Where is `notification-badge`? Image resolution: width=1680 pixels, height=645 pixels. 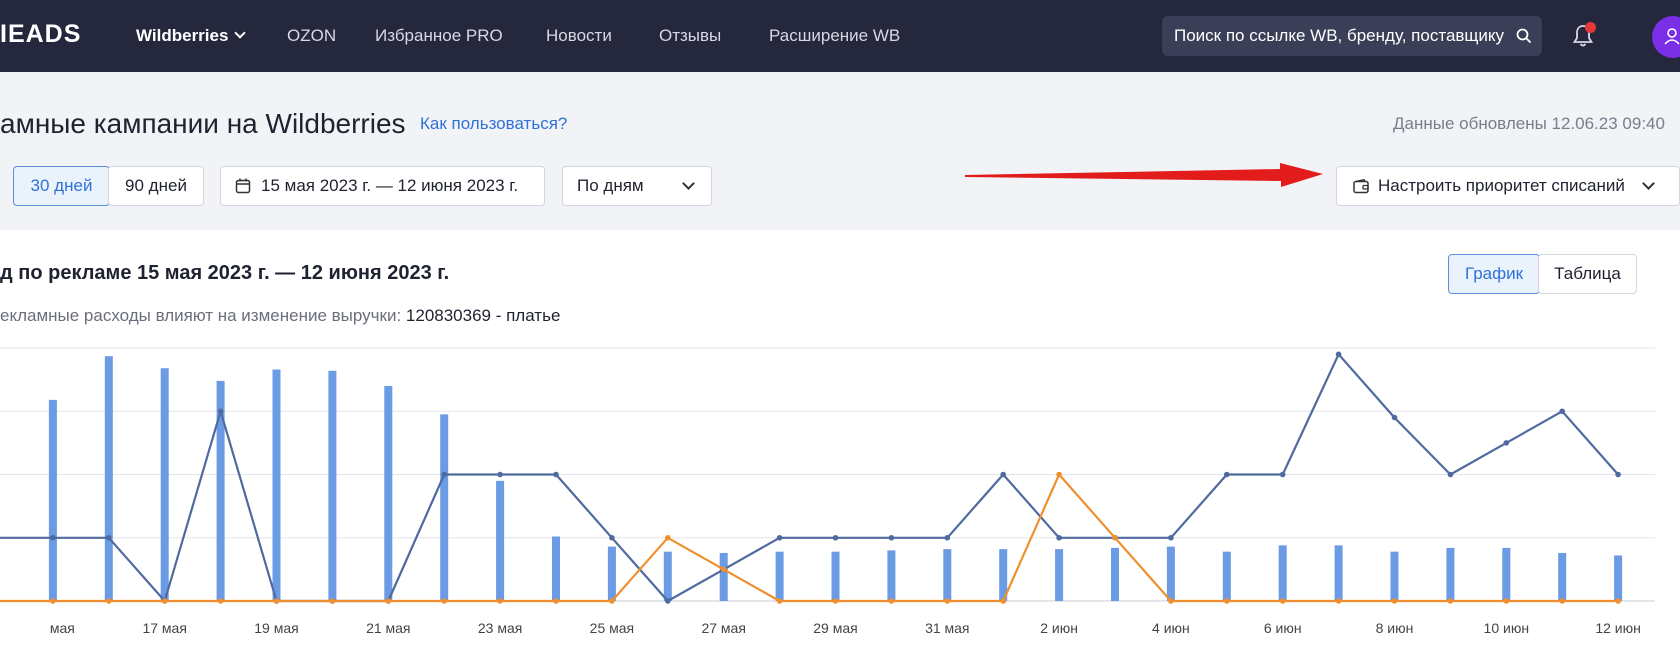 notification-badge is located at coordinates (1590, 27).